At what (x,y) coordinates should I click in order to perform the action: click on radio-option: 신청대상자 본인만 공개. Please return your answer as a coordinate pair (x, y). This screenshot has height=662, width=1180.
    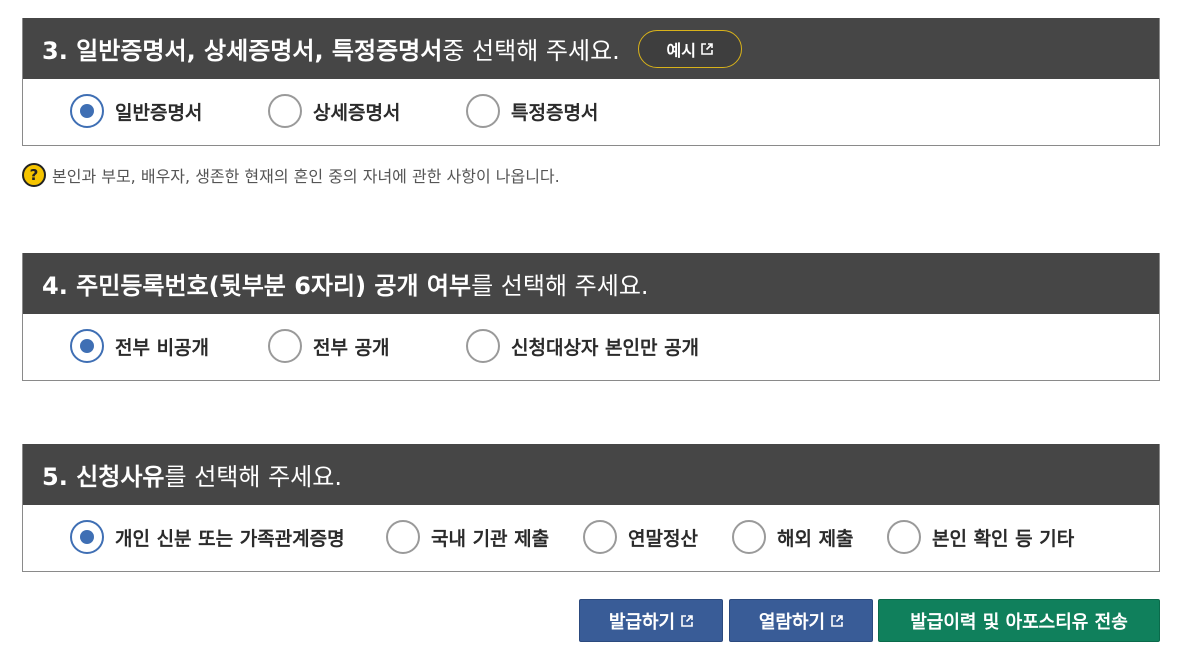
    Looking at the image, I should click on (582, 346).